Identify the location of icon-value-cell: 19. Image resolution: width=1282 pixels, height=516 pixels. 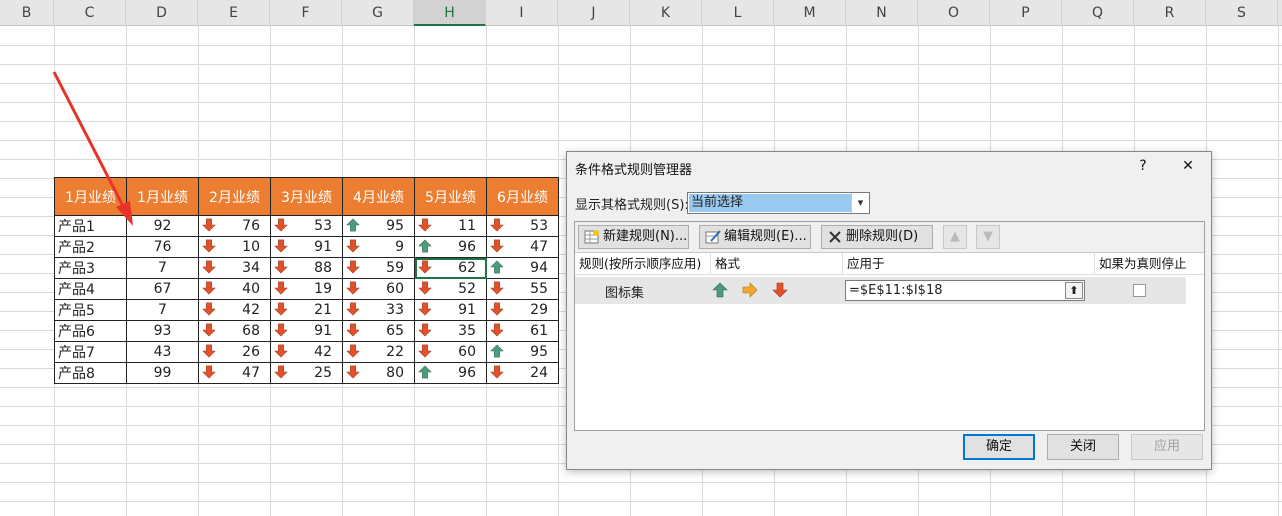
(306, 289).